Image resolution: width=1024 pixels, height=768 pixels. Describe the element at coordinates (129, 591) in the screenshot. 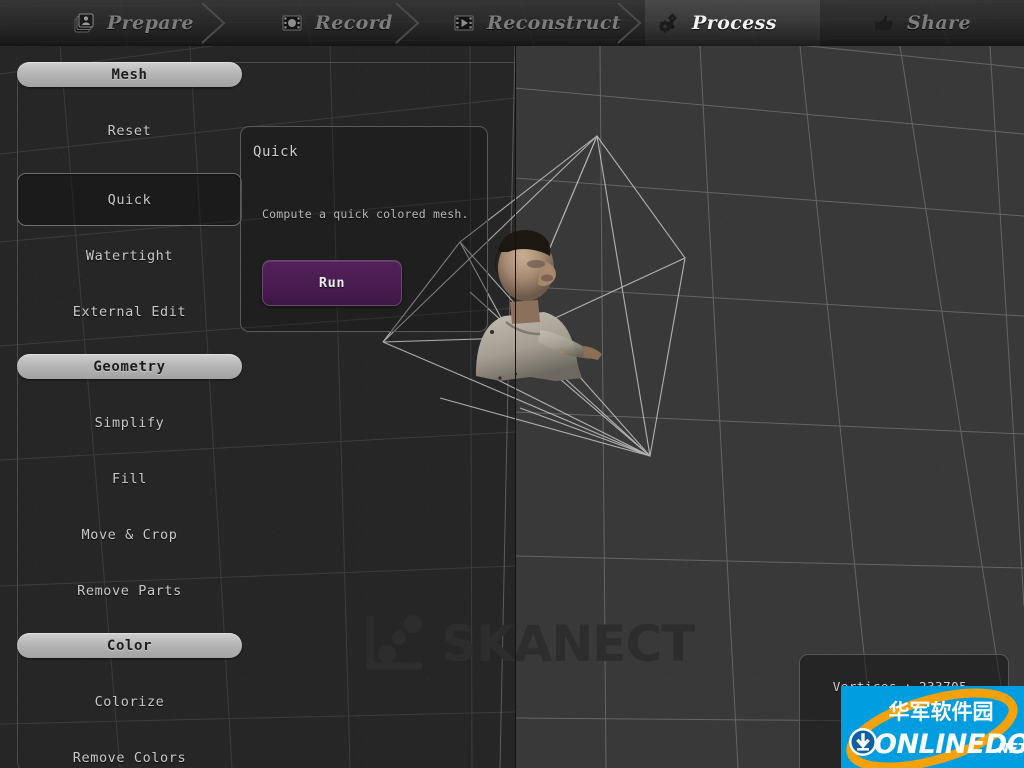

I see `sidebar-item-remove-parts: Remove Parts` at that location.